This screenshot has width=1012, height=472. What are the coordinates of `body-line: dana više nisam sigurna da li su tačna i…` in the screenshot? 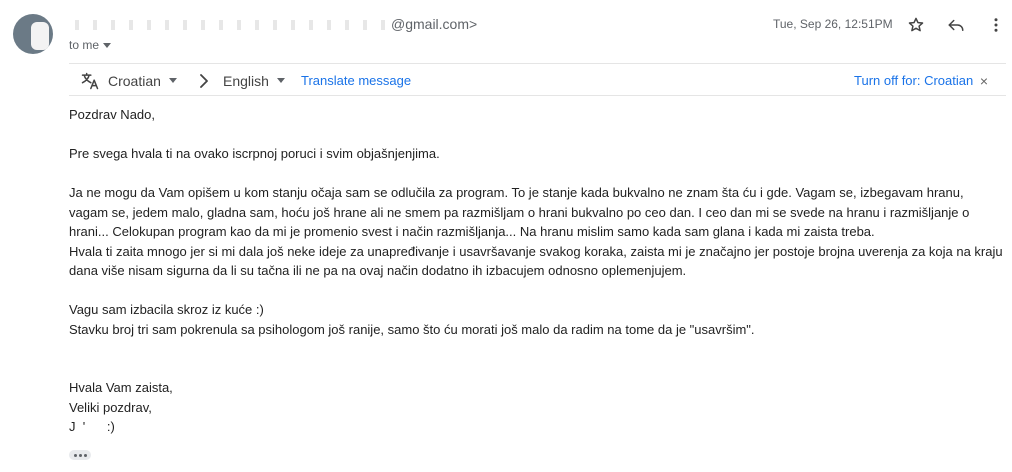 It's located at (378, 270).